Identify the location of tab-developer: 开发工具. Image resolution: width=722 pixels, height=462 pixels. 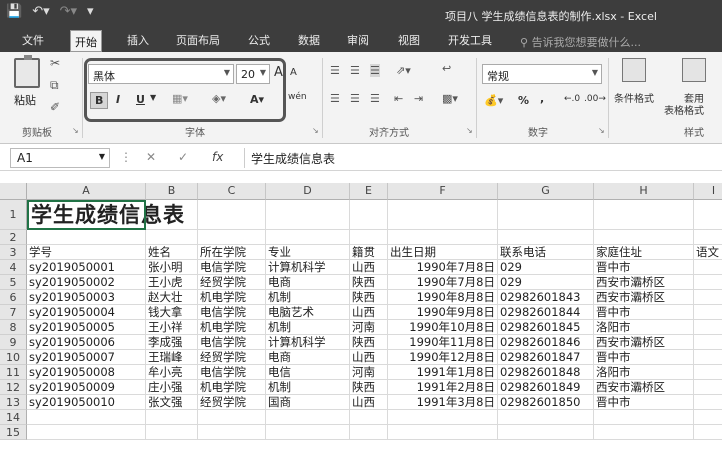
(470, 40).